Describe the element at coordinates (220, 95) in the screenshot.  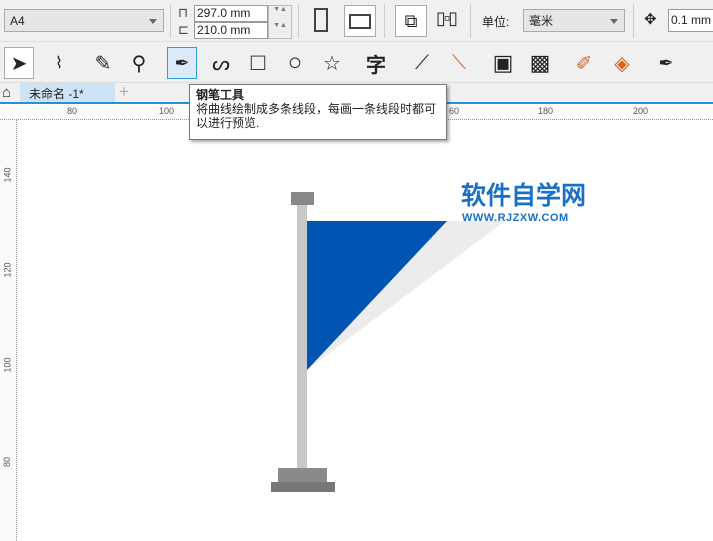
I see `tooltip-title: 钢笔工具` at that location.